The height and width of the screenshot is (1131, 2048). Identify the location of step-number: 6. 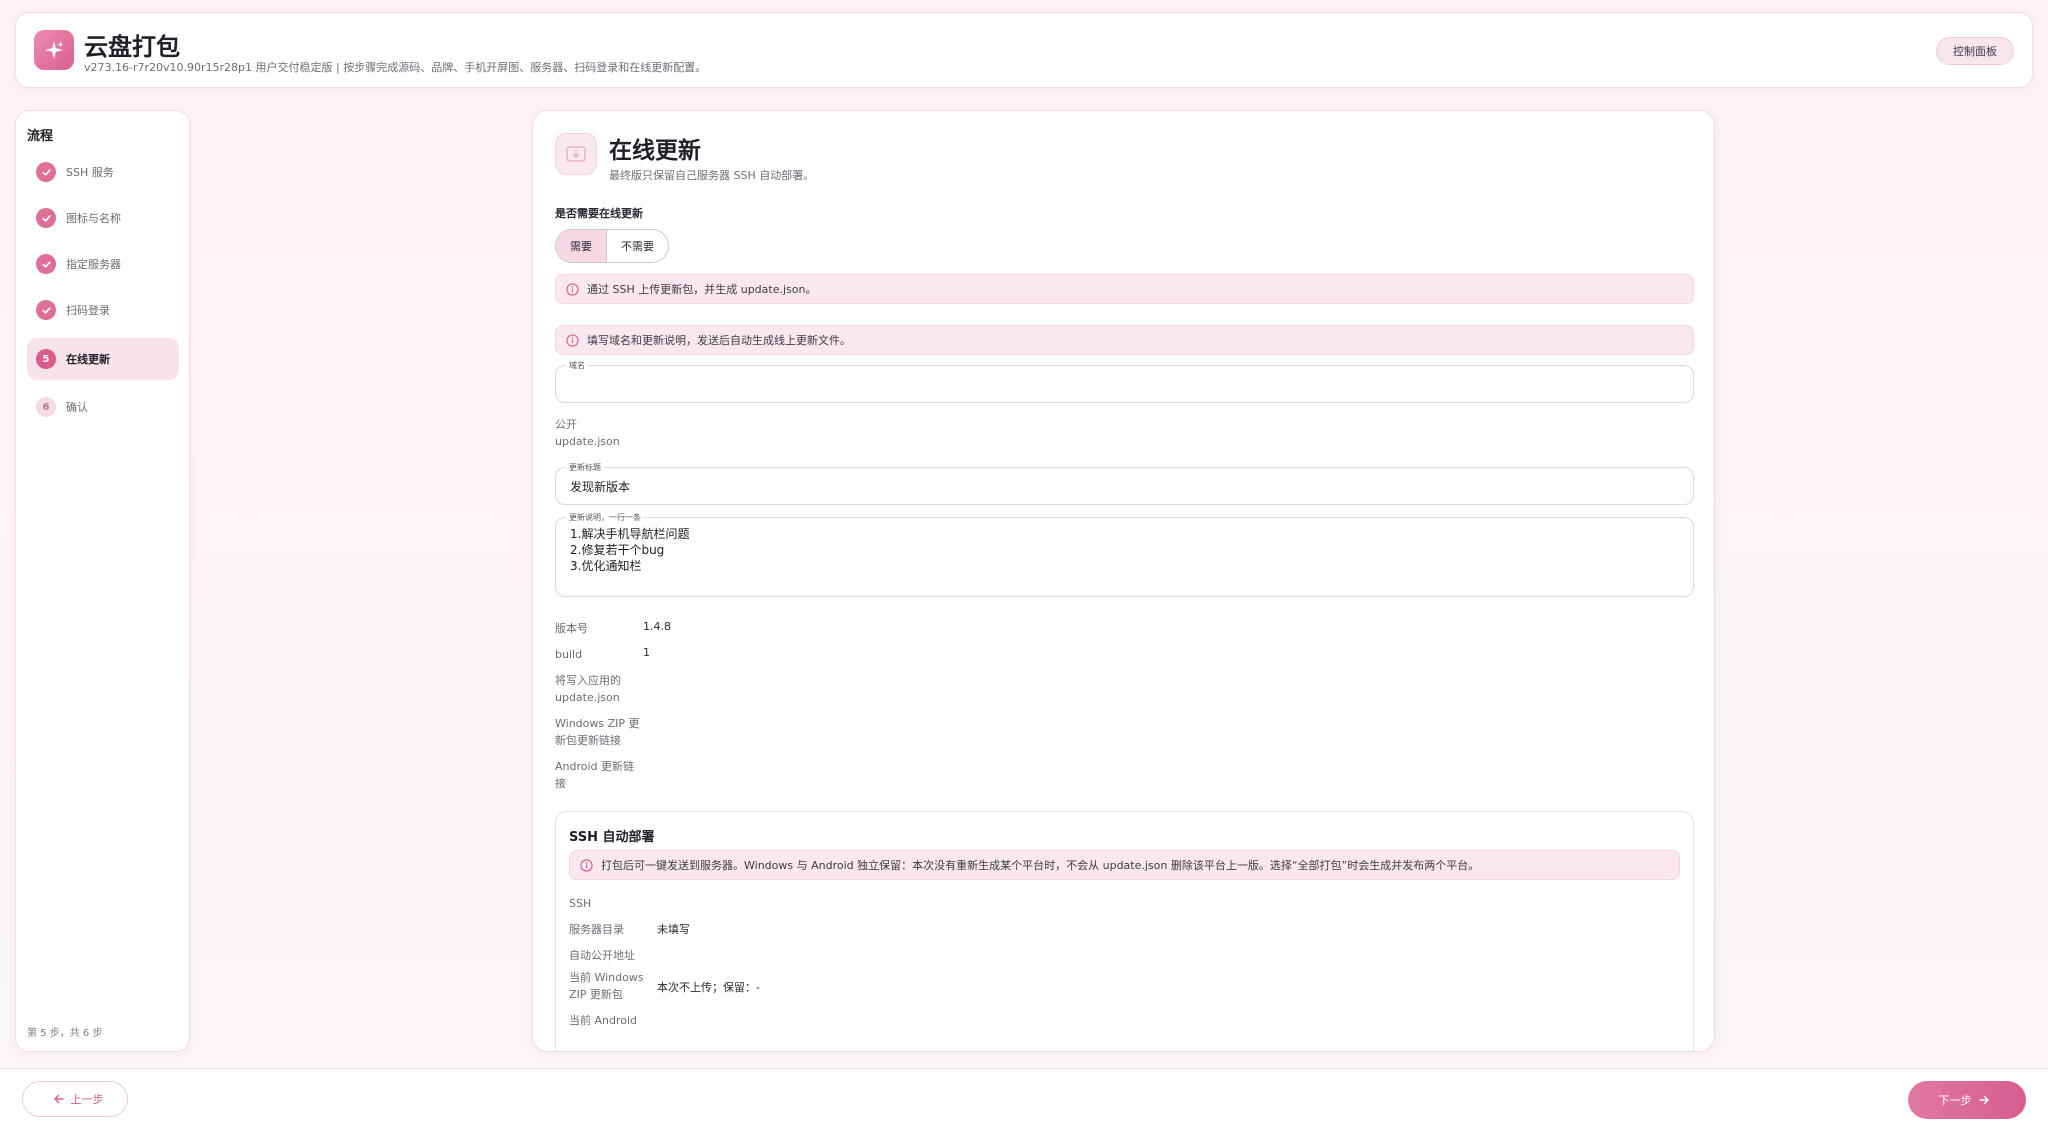
(46, 407).